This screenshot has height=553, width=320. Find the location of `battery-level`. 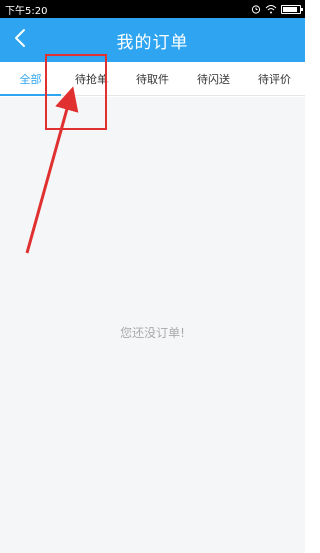

battery-level is located at coordinates (290, 9).